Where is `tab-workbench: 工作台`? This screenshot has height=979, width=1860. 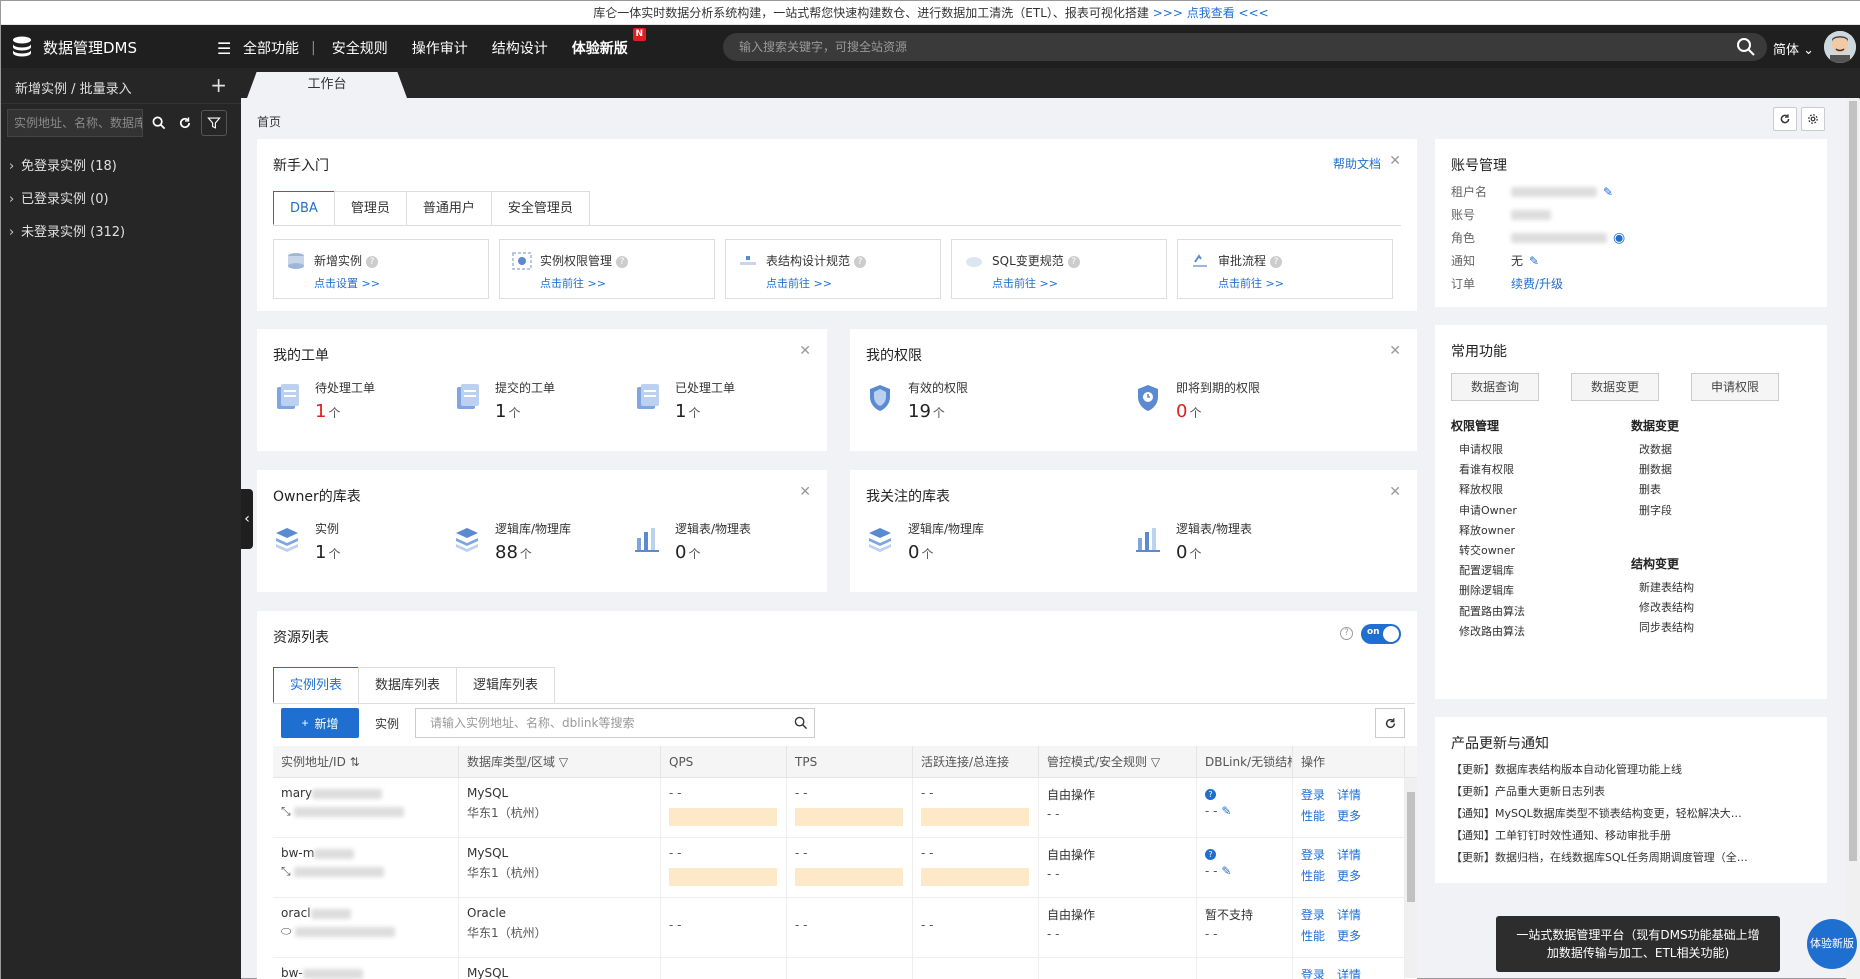 tab-workbench: 工作台 is located at coordinates (327, 85).